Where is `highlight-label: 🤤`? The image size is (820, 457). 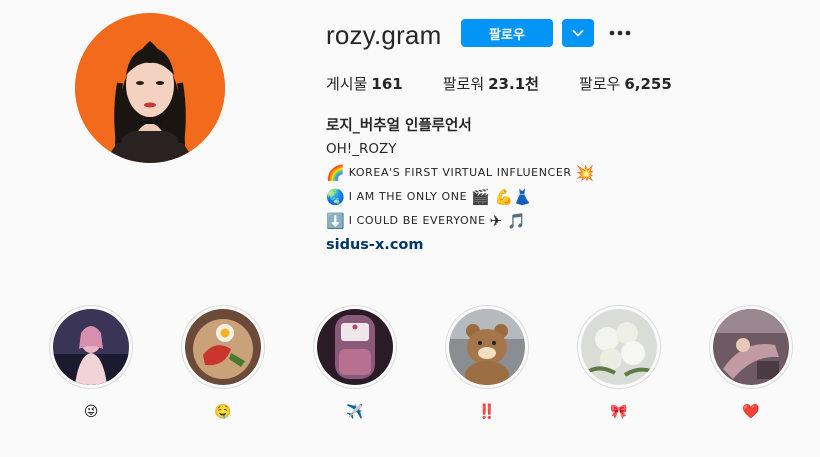 highlight-label: 🤤 is located at coordinates (223, 411).